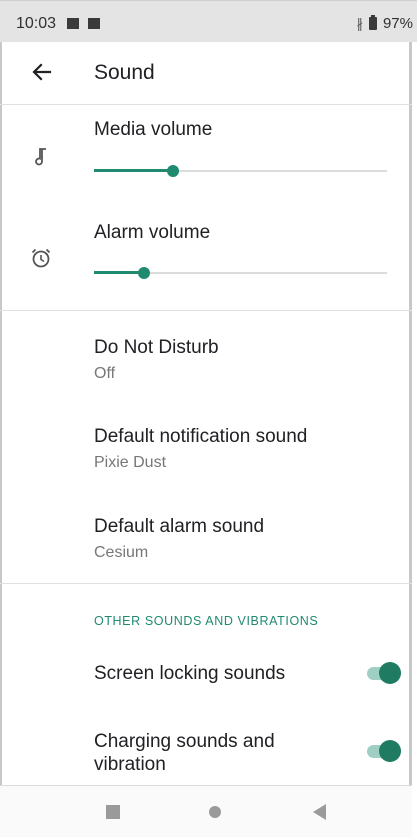 The width and height of the screenshot is (417, 837). What do you see at coordinates (156, 347) in the screenshot?
I see `list-item-label: Do Not Disturb` at bounding box center [156, 347].